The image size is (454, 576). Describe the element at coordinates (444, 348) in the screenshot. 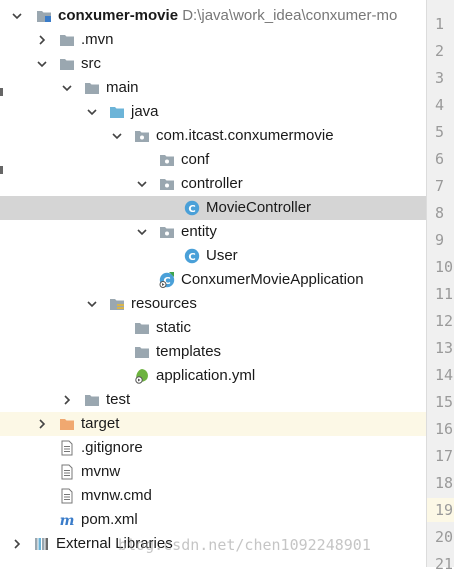

I see `line-number: 13` at that location.